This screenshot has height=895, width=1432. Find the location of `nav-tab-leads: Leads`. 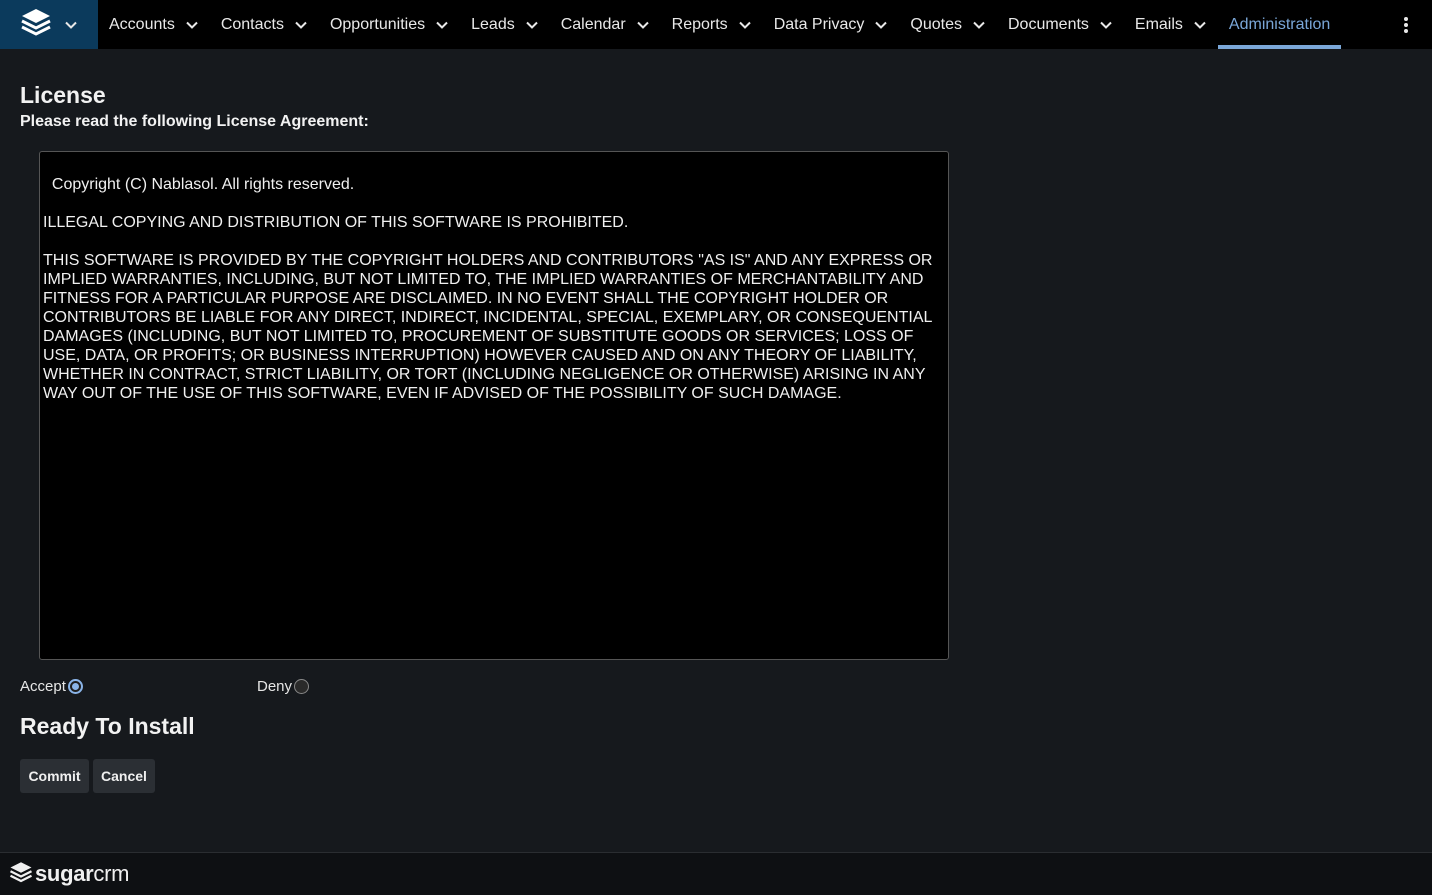

nav-tab-leads: Leads is located at coordinates (505, 24).